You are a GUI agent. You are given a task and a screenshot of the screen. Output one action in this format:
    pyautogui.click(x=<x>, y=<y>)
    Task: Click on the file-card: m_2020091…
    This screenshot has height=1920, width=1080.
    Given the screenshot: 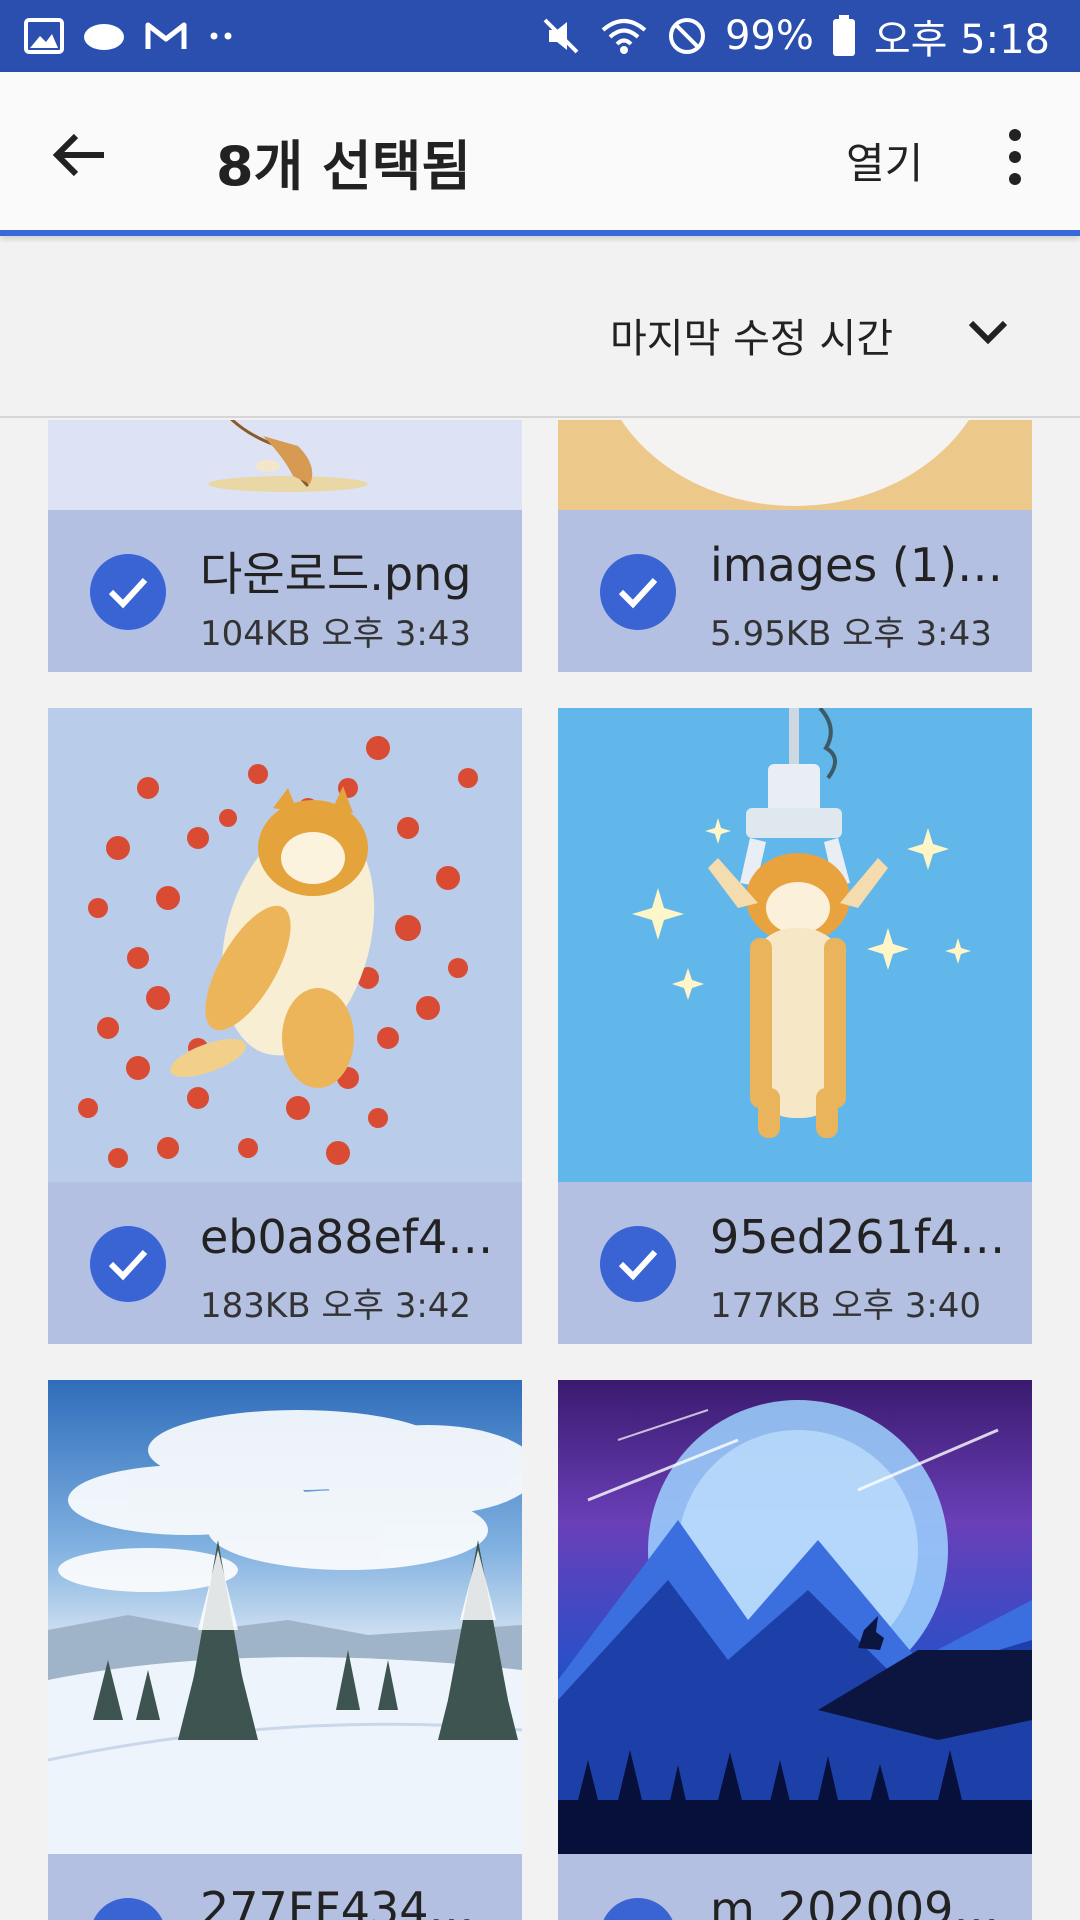 What is the action you would take?
    pyautogui.click(x=795, y=1650)
    